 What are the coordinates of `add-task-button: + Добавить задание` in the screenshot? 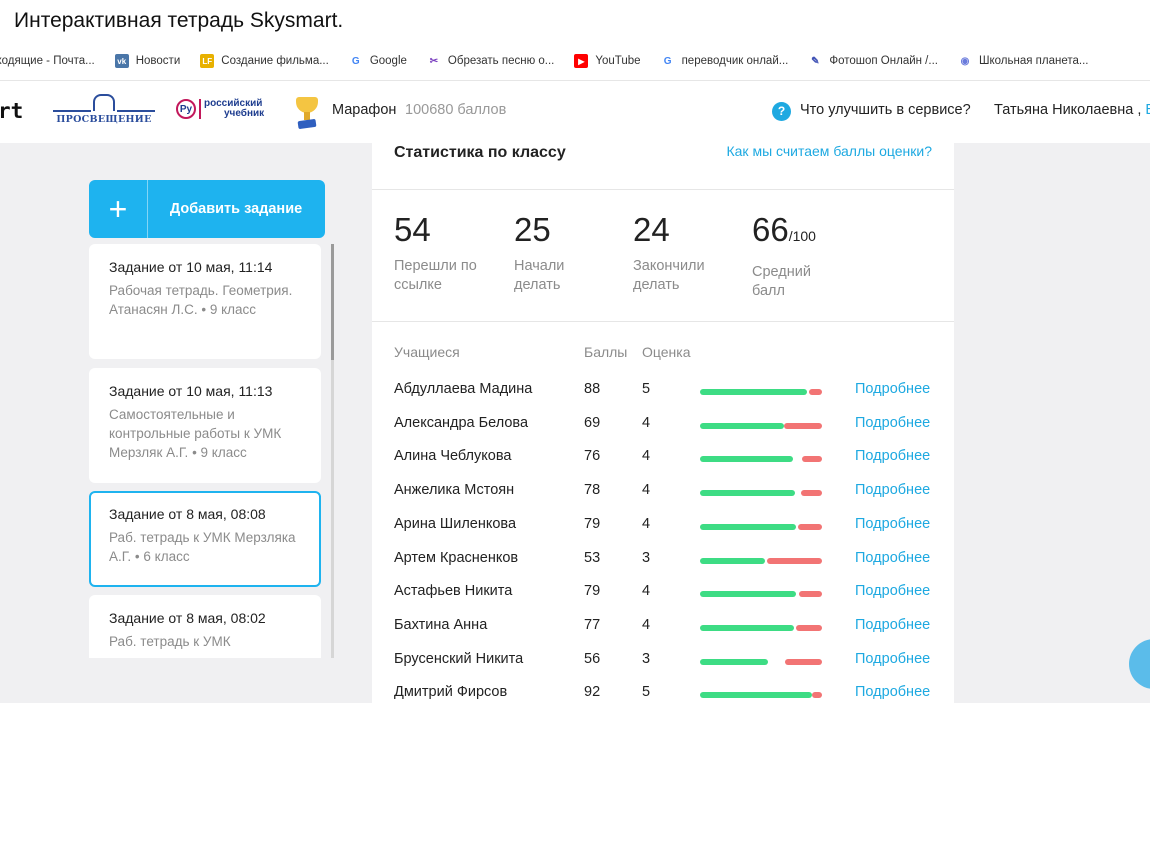 It's located at (207, 209).